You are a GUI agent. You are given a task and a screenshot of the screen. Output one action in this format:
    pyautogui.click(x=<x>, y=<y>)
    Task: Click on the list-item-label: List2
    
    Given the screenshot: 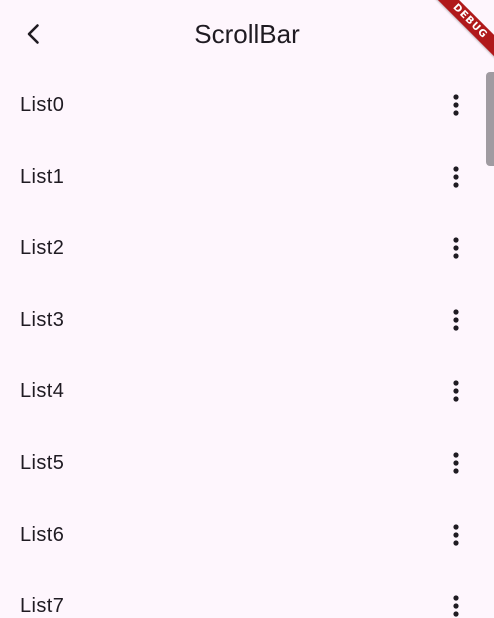 What is the action you would take?
    pyautogui.click(x=42, y=248)
    